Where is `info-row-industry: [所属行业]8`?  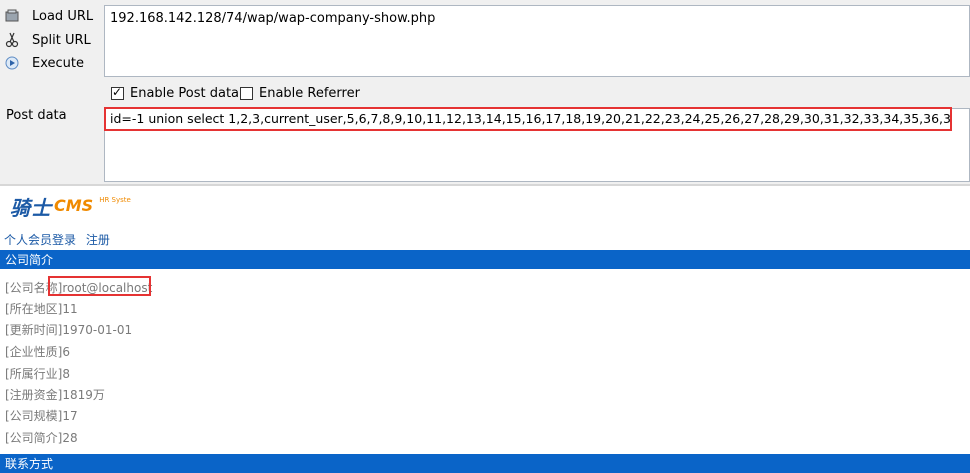
info-row-industry: [所属行业]8 is located at coordinates (37, 374).